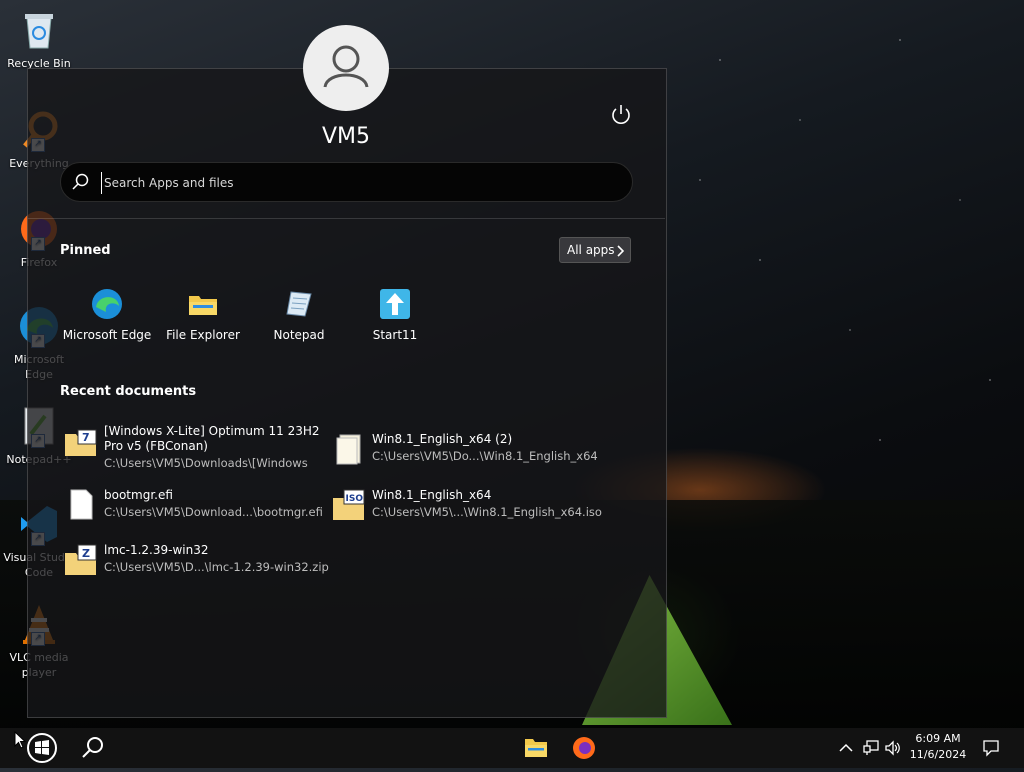 The width and height of the screenshot is (1024, 772). I want to click on pinned-app-label: Notepad, so click(299, 335).